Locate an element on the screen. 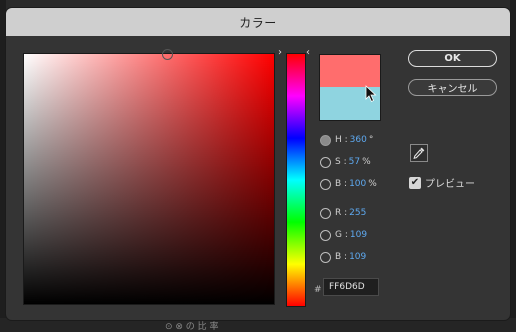  green-value: 109 is located at coordinates (358, 235).